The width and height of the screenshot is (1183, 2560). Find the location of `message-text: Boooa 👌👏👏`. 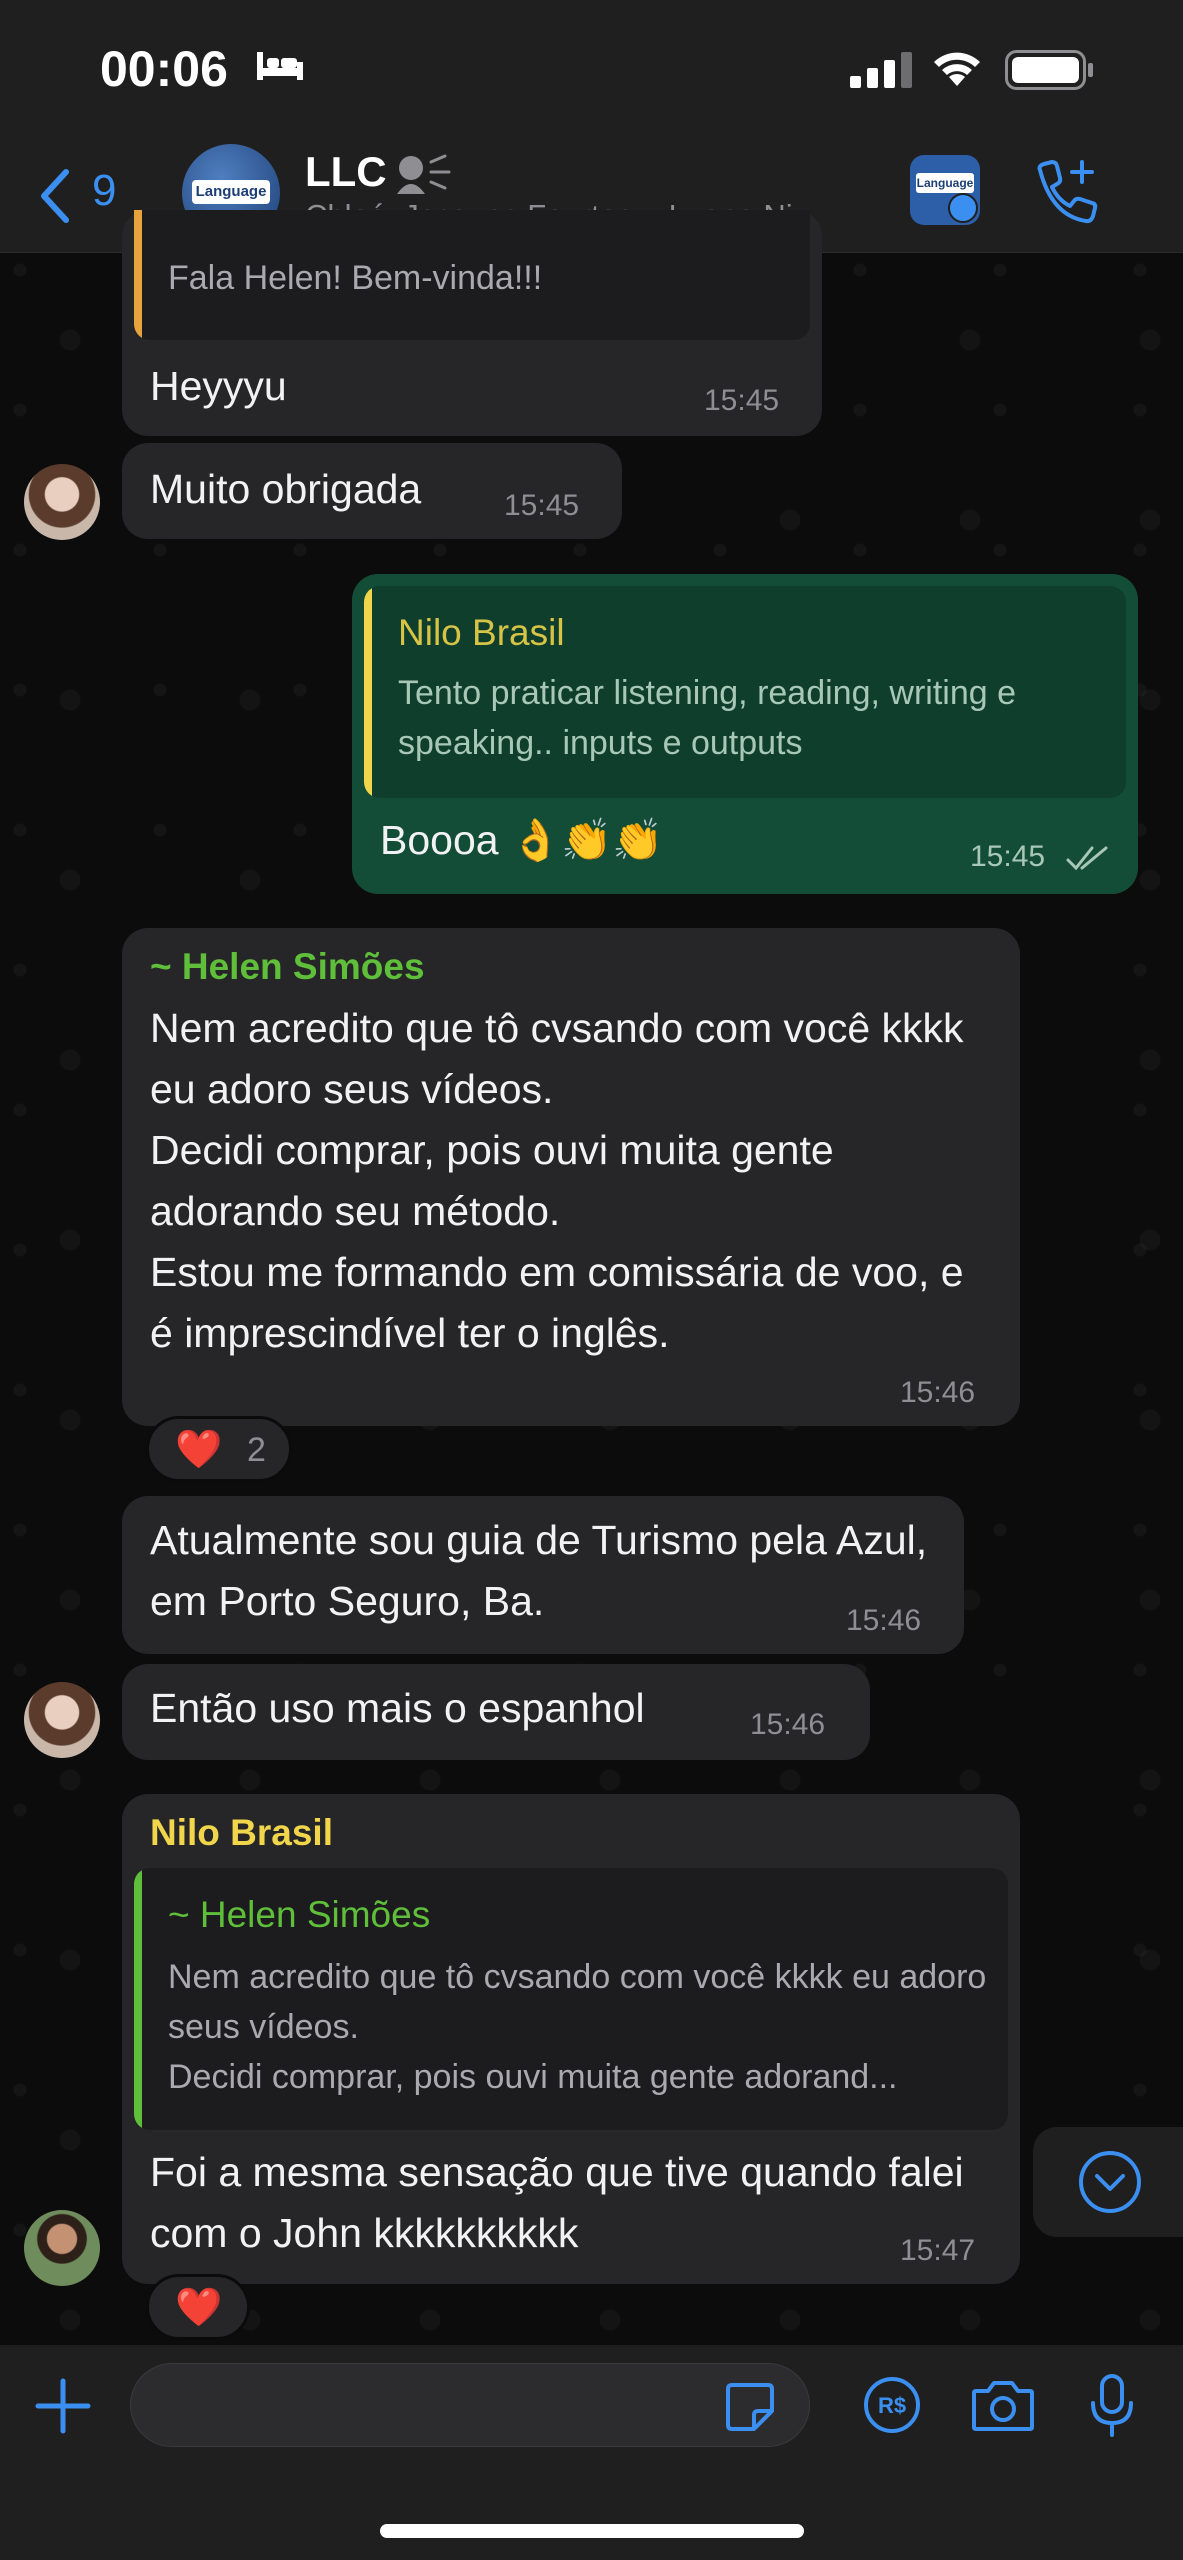

message-text: Boooa 👌👏👏 is located at coordinates (522, 840).